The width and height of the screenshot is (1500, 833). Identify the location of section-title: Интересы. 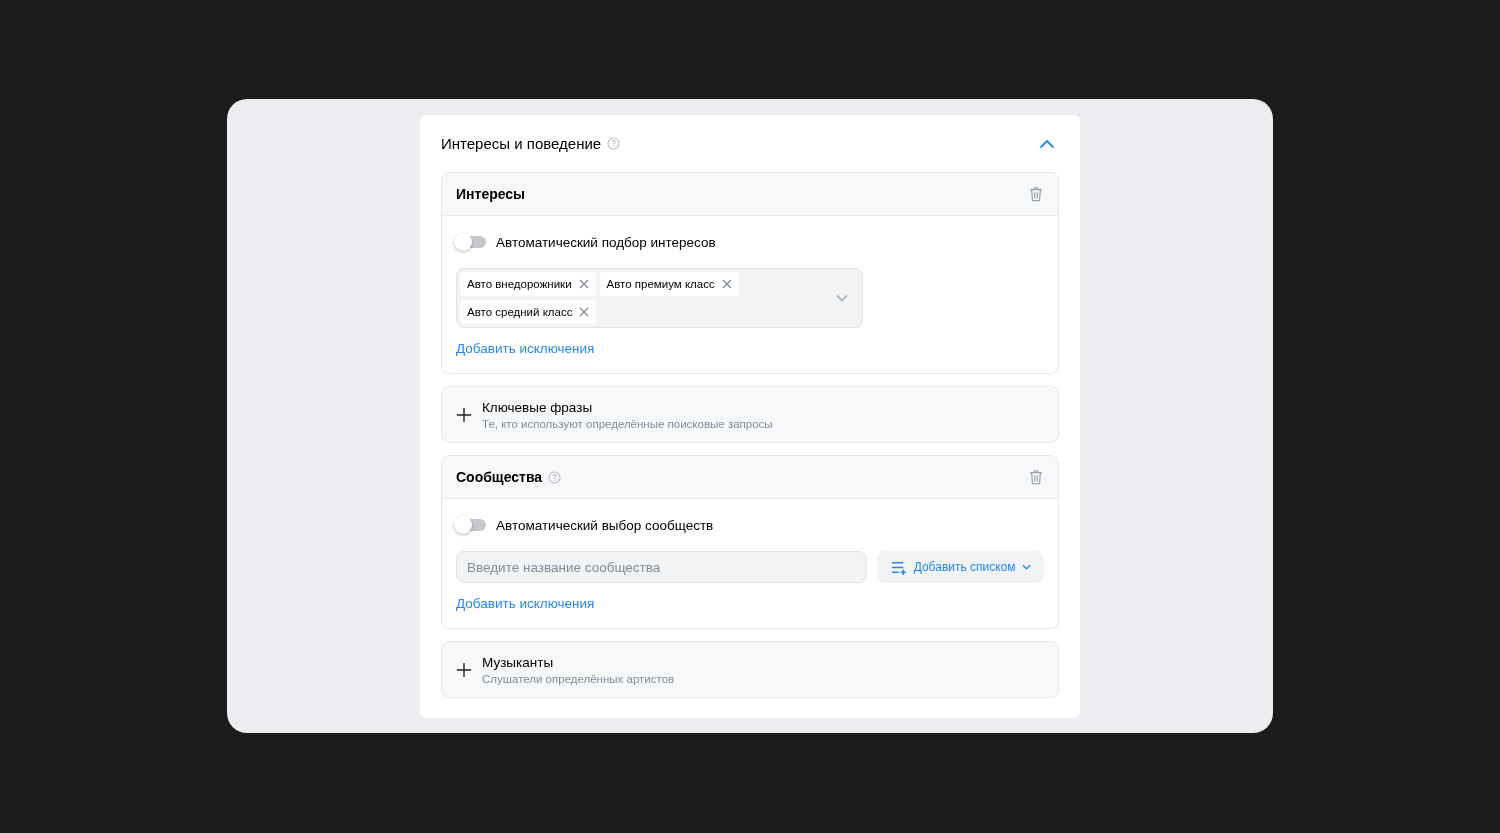
(491, 194).